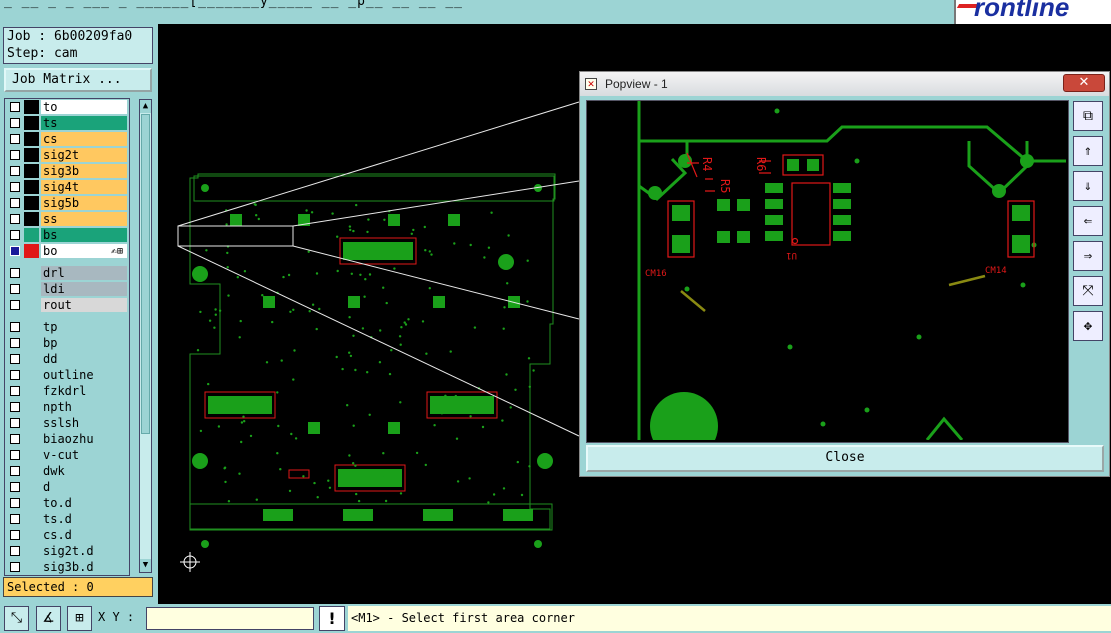 The image size is (1111, 633). What do you see at coordinates (145, 106) in the screenshot?
I see `scroll-up-icon: ▲` at bounding box center [145, 106].